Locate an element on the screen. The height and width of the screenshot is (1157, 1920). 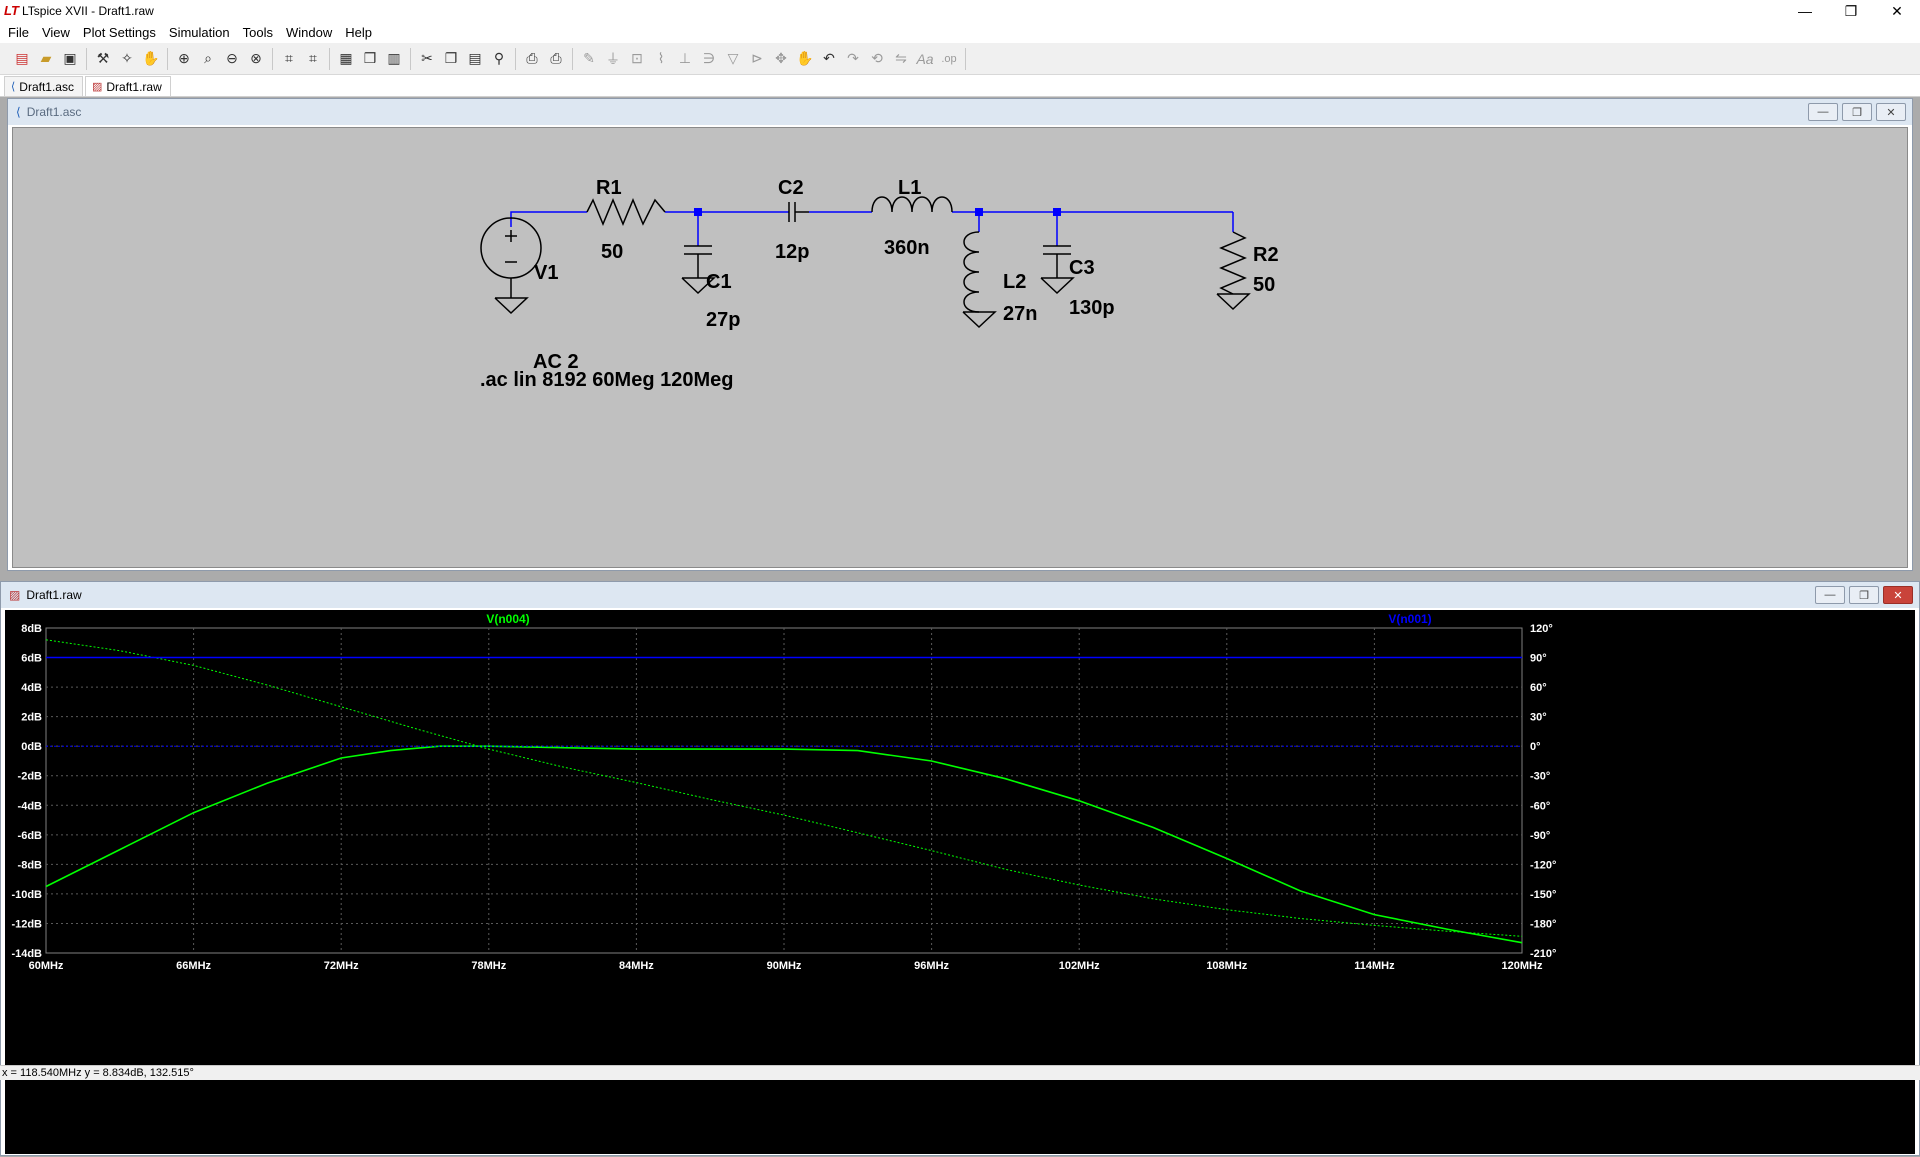
rotate-icon: ⟲ is located at coordinates (877, 59).